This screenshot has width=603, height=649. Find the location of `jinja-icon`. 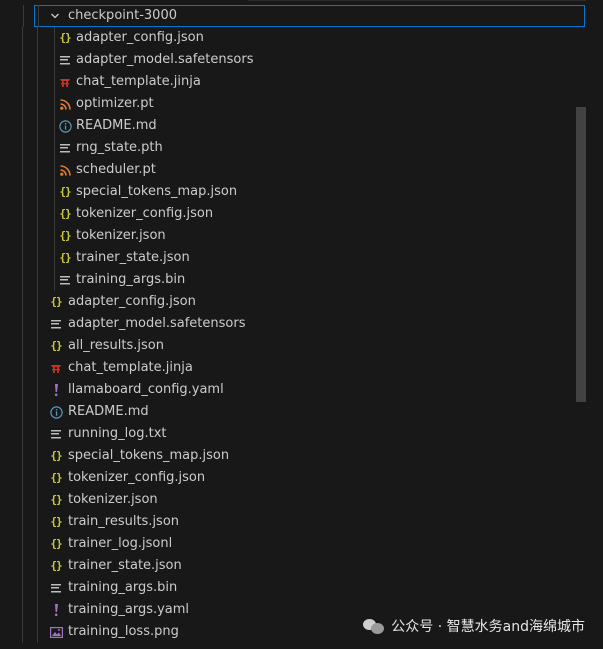

jinja-icon is located at coordinates (65, 82).